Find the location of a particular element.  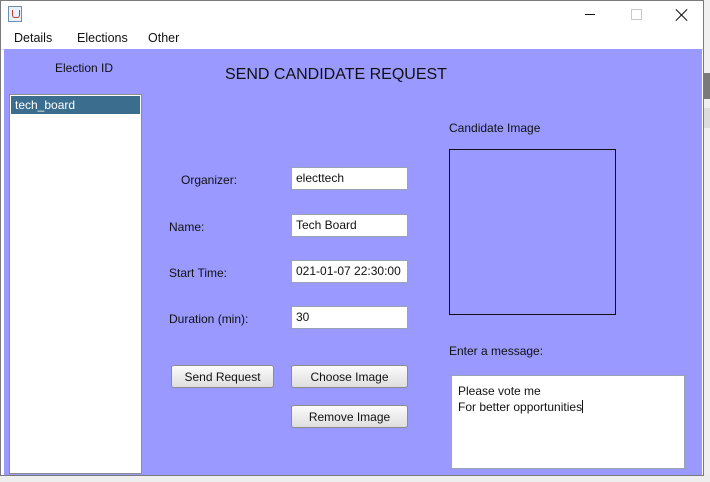

maximize-icon is located at coordinates (636, 14).